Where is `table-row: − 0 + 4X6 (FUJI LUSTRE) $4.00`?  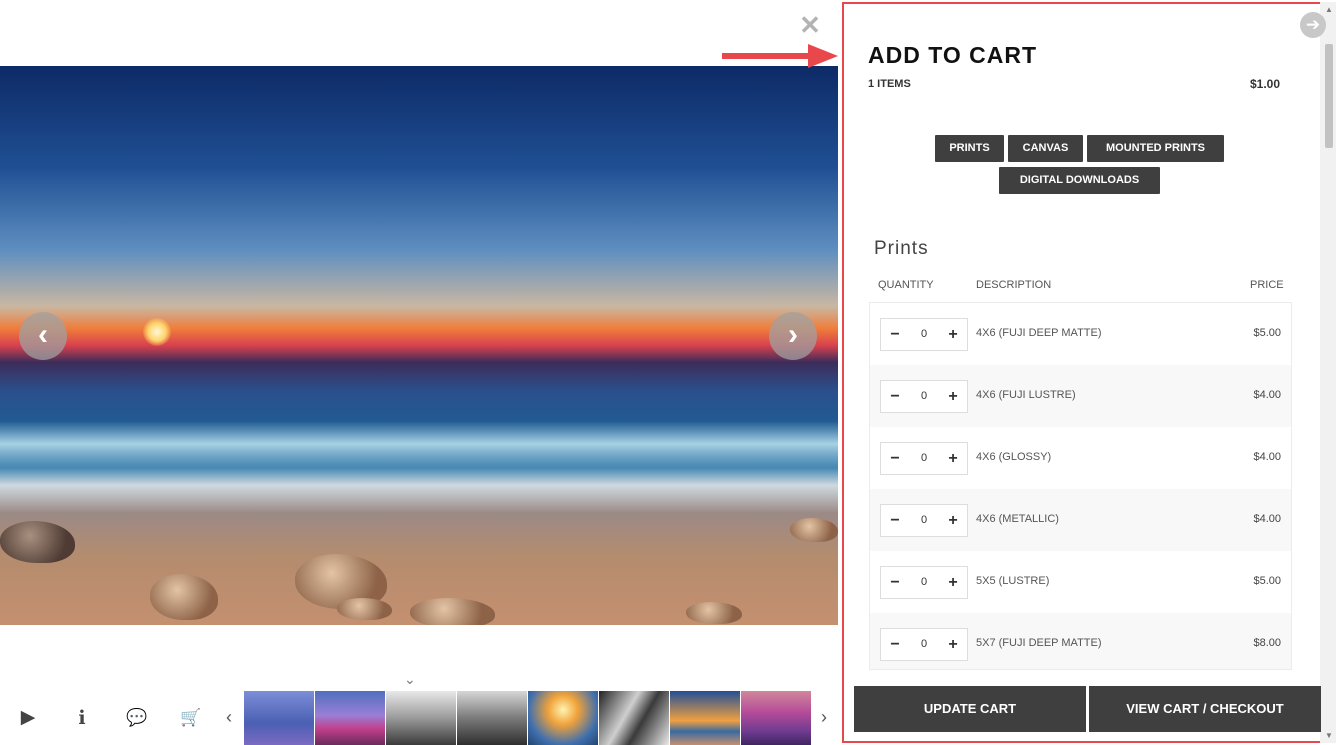
table-row: − 0 + 4X6 (FUJI LUSTRE) $4.00 is located at coordinates (1080, 396).